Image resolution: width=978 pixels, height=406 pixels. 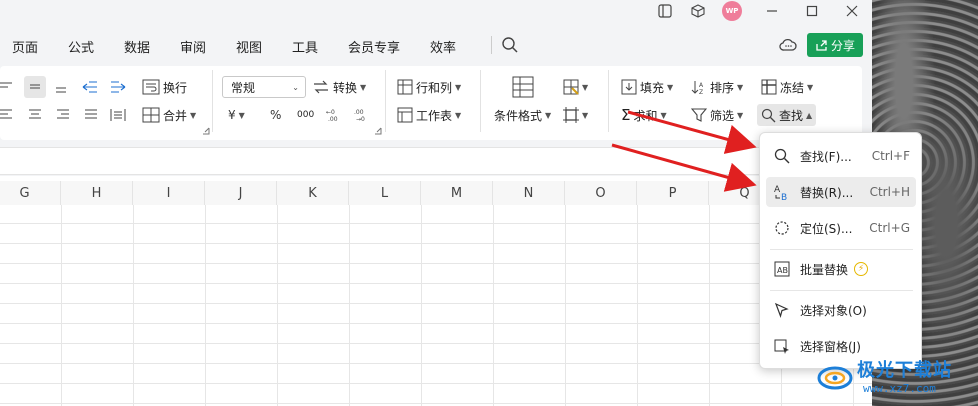 I want to click on svg-text: AB, so click(x=782, y=270).